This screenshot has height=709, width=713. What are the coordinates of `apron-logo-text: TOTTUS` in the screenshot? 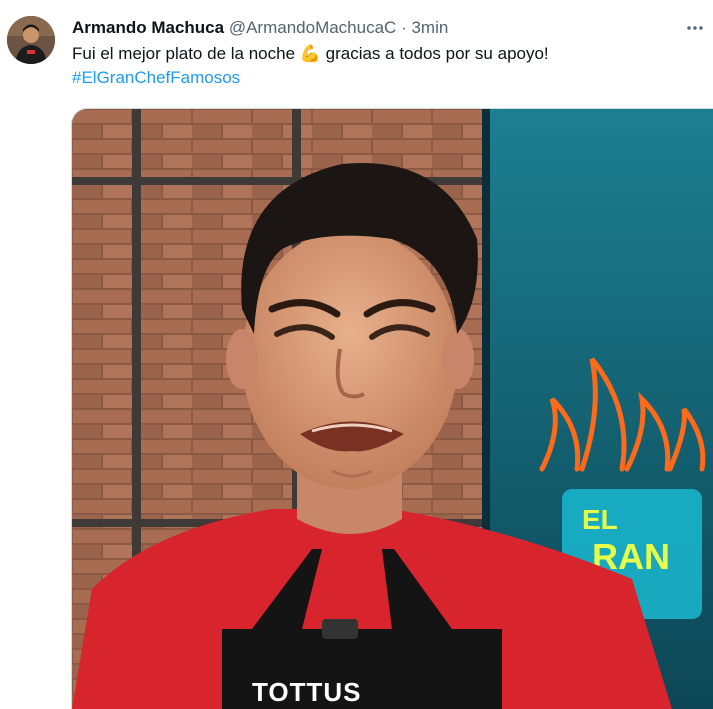 It's located at (307, 692).